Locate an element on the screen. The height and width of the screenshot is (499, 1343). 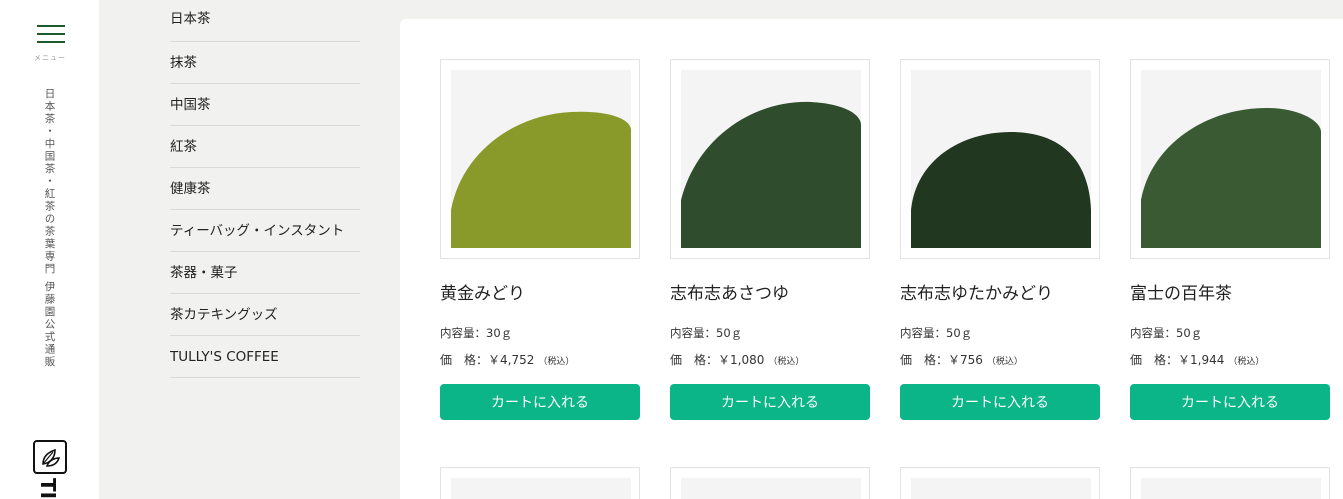
category-item-teabag-instant: ティーバッグ・インスタント is located at coordinates (265, 231).